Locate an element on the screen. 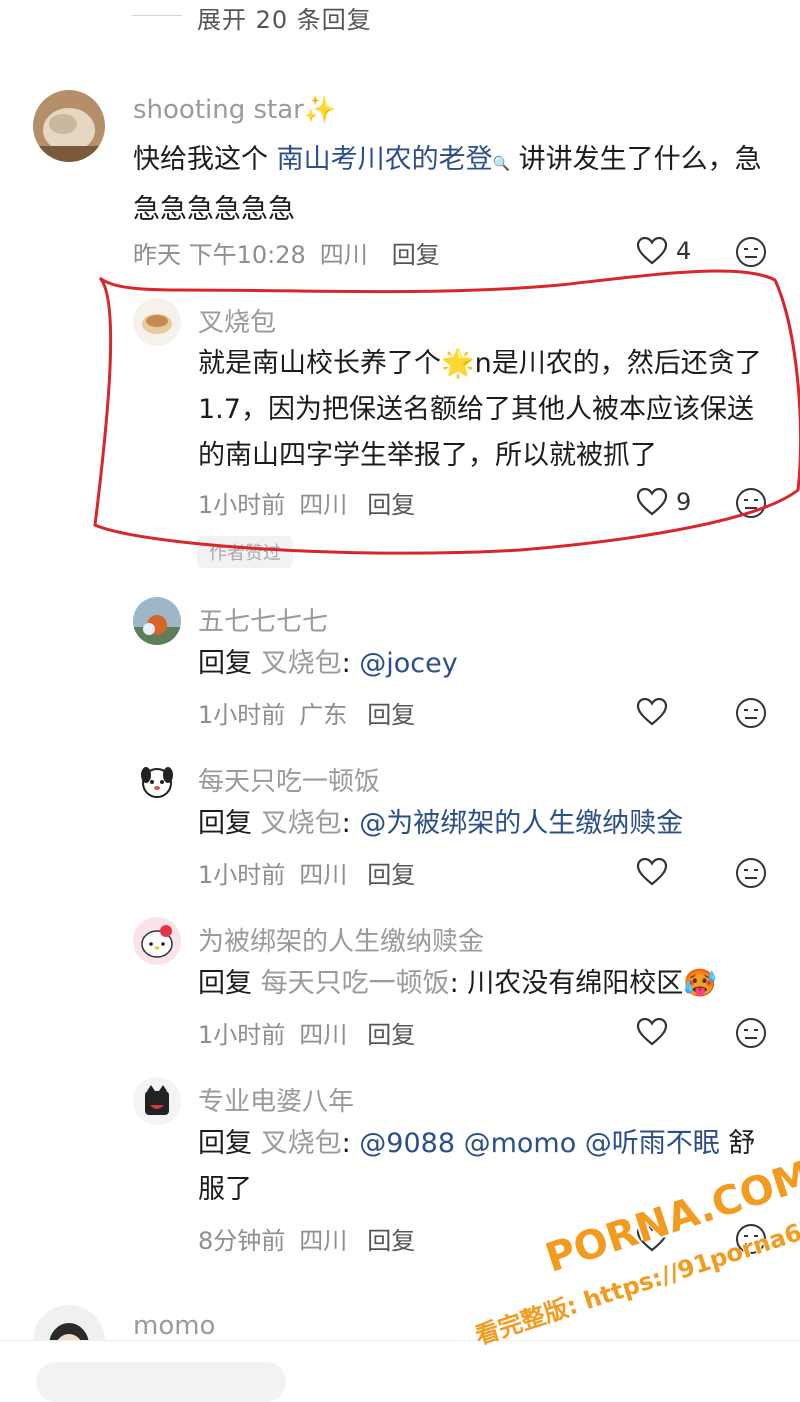 The image size is (800, 1402). mention-link: @9088 @momo @听雨不眠 is located at coordinates (539, 1143).